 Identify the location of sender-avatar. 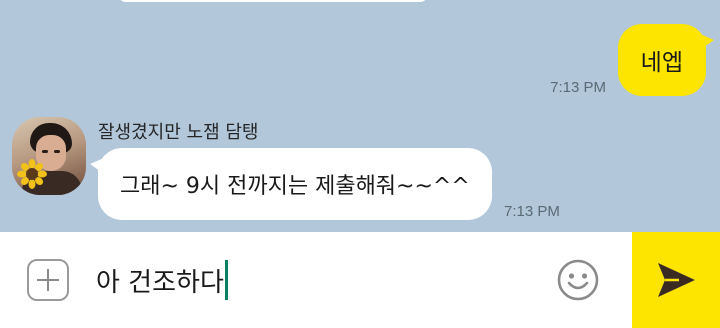
(49, 156).